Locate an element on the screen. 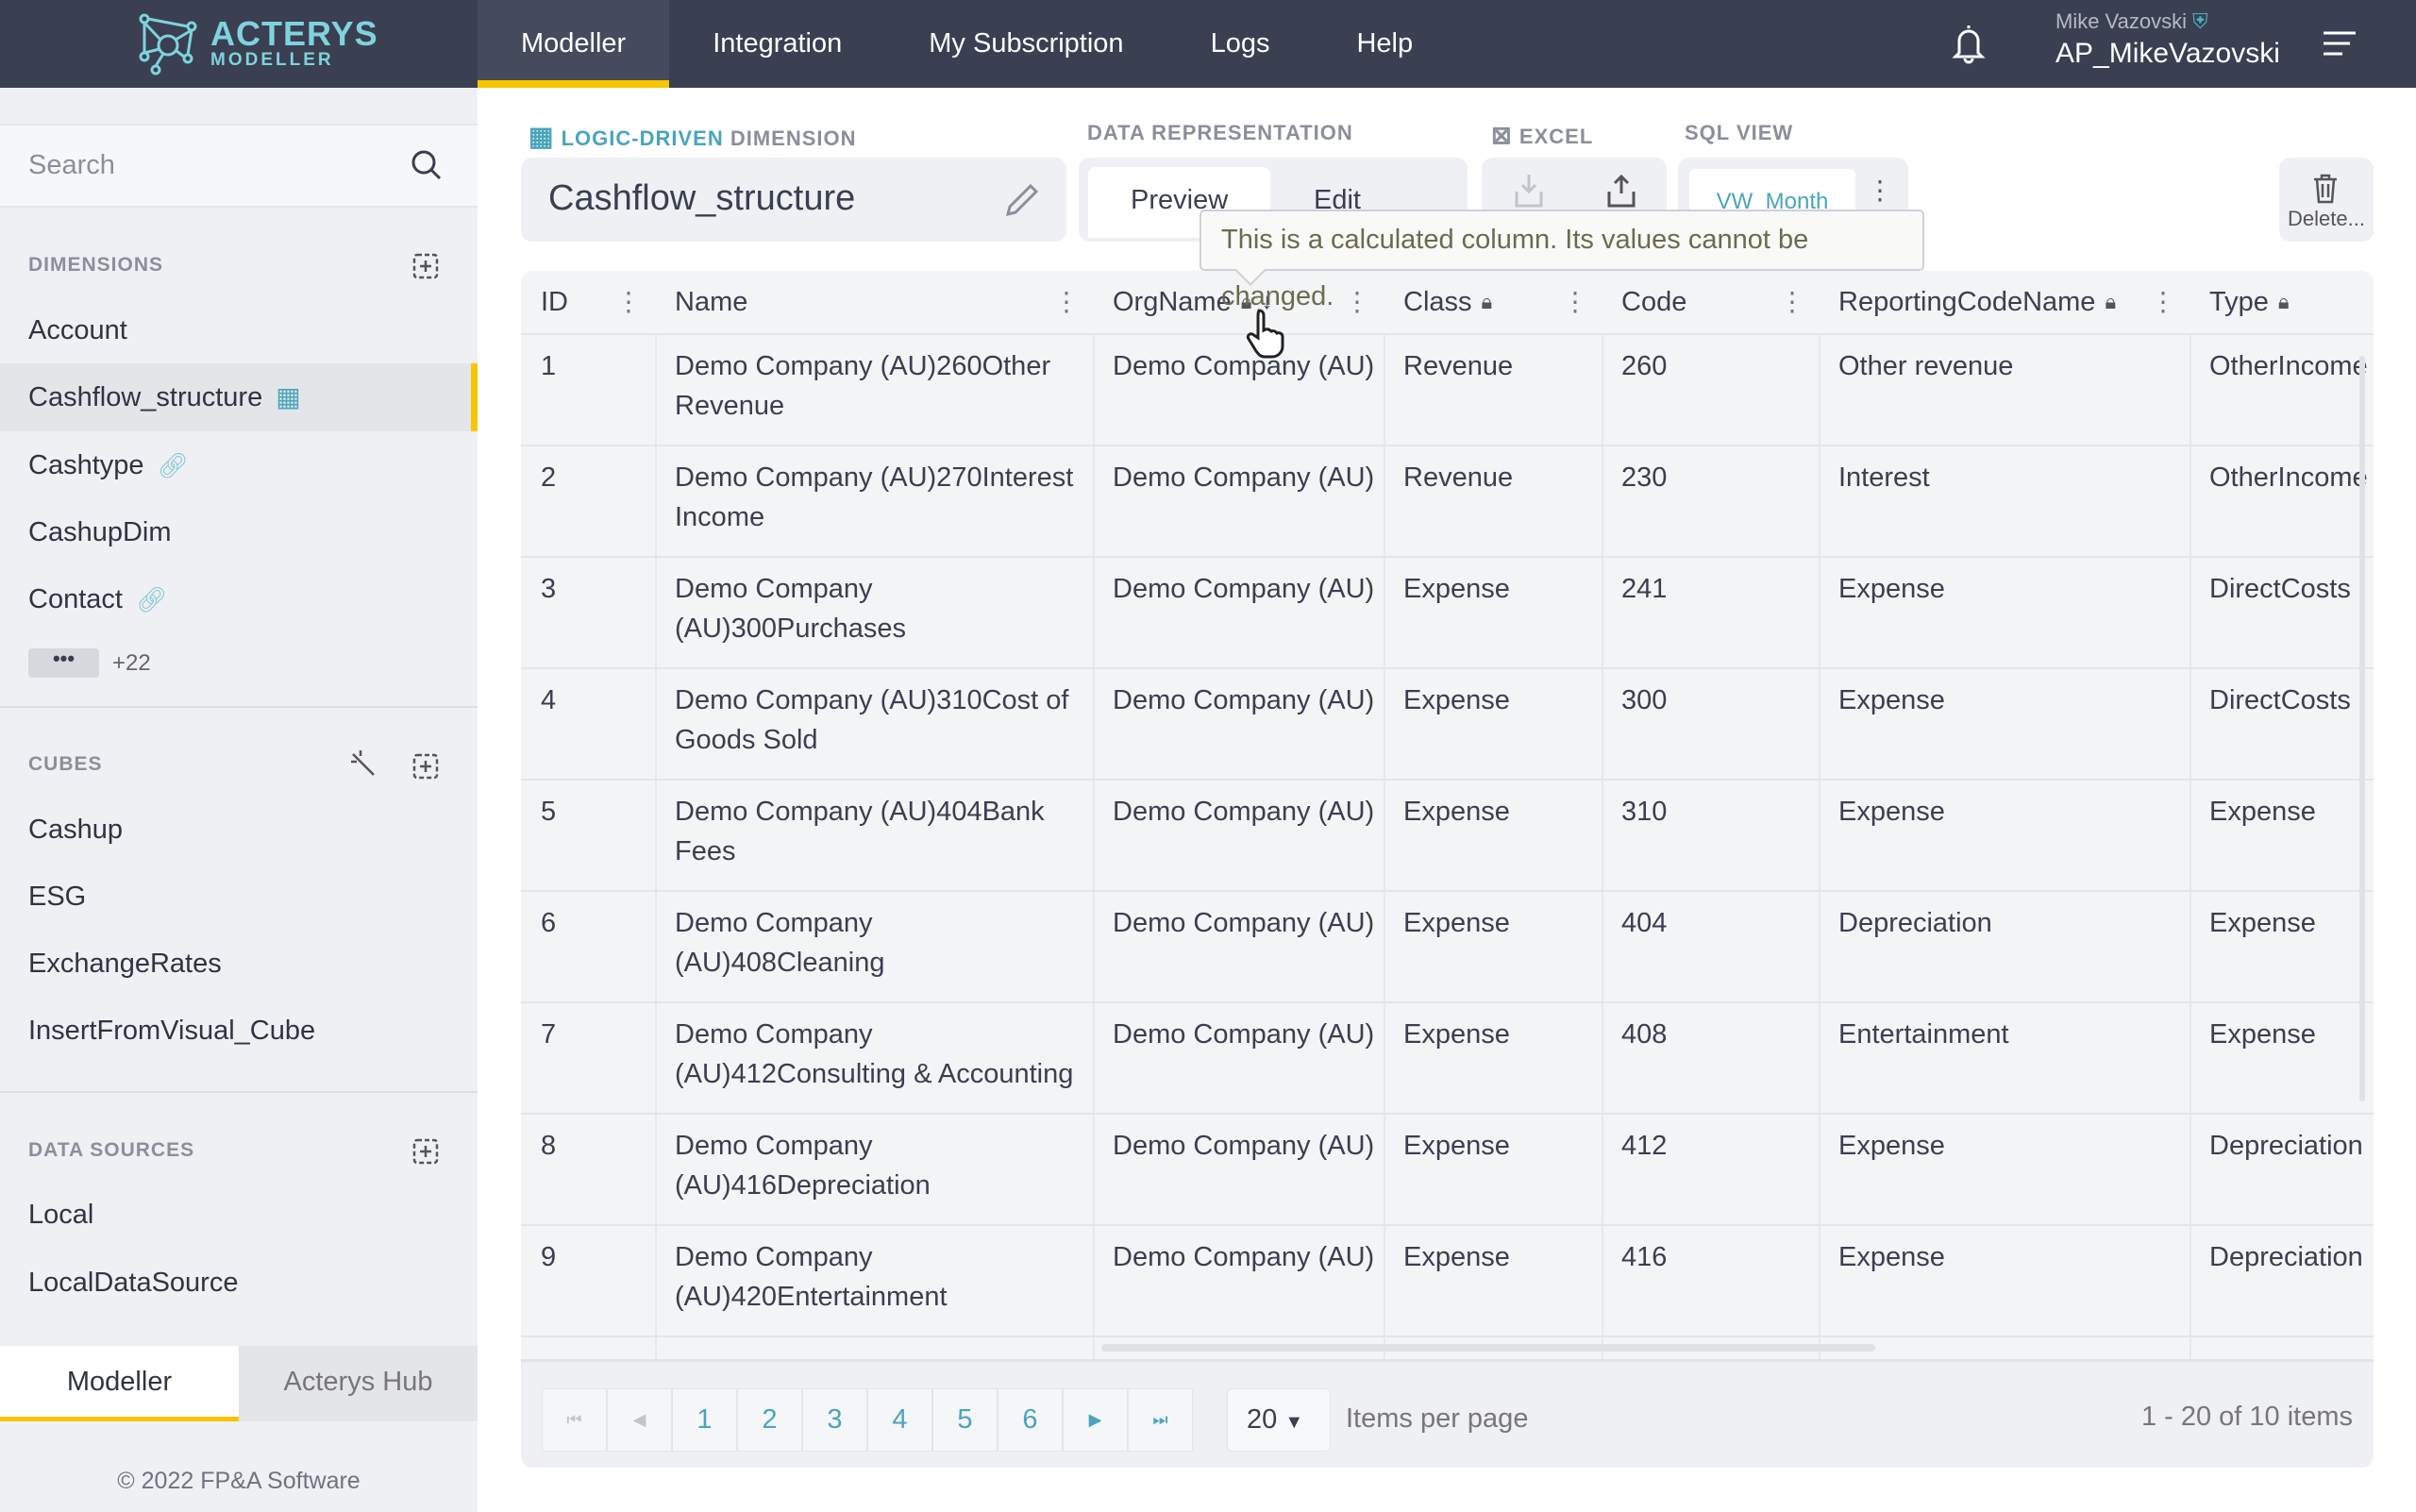  first-page-button: ⏮ is located at coordinates (575, 1420).